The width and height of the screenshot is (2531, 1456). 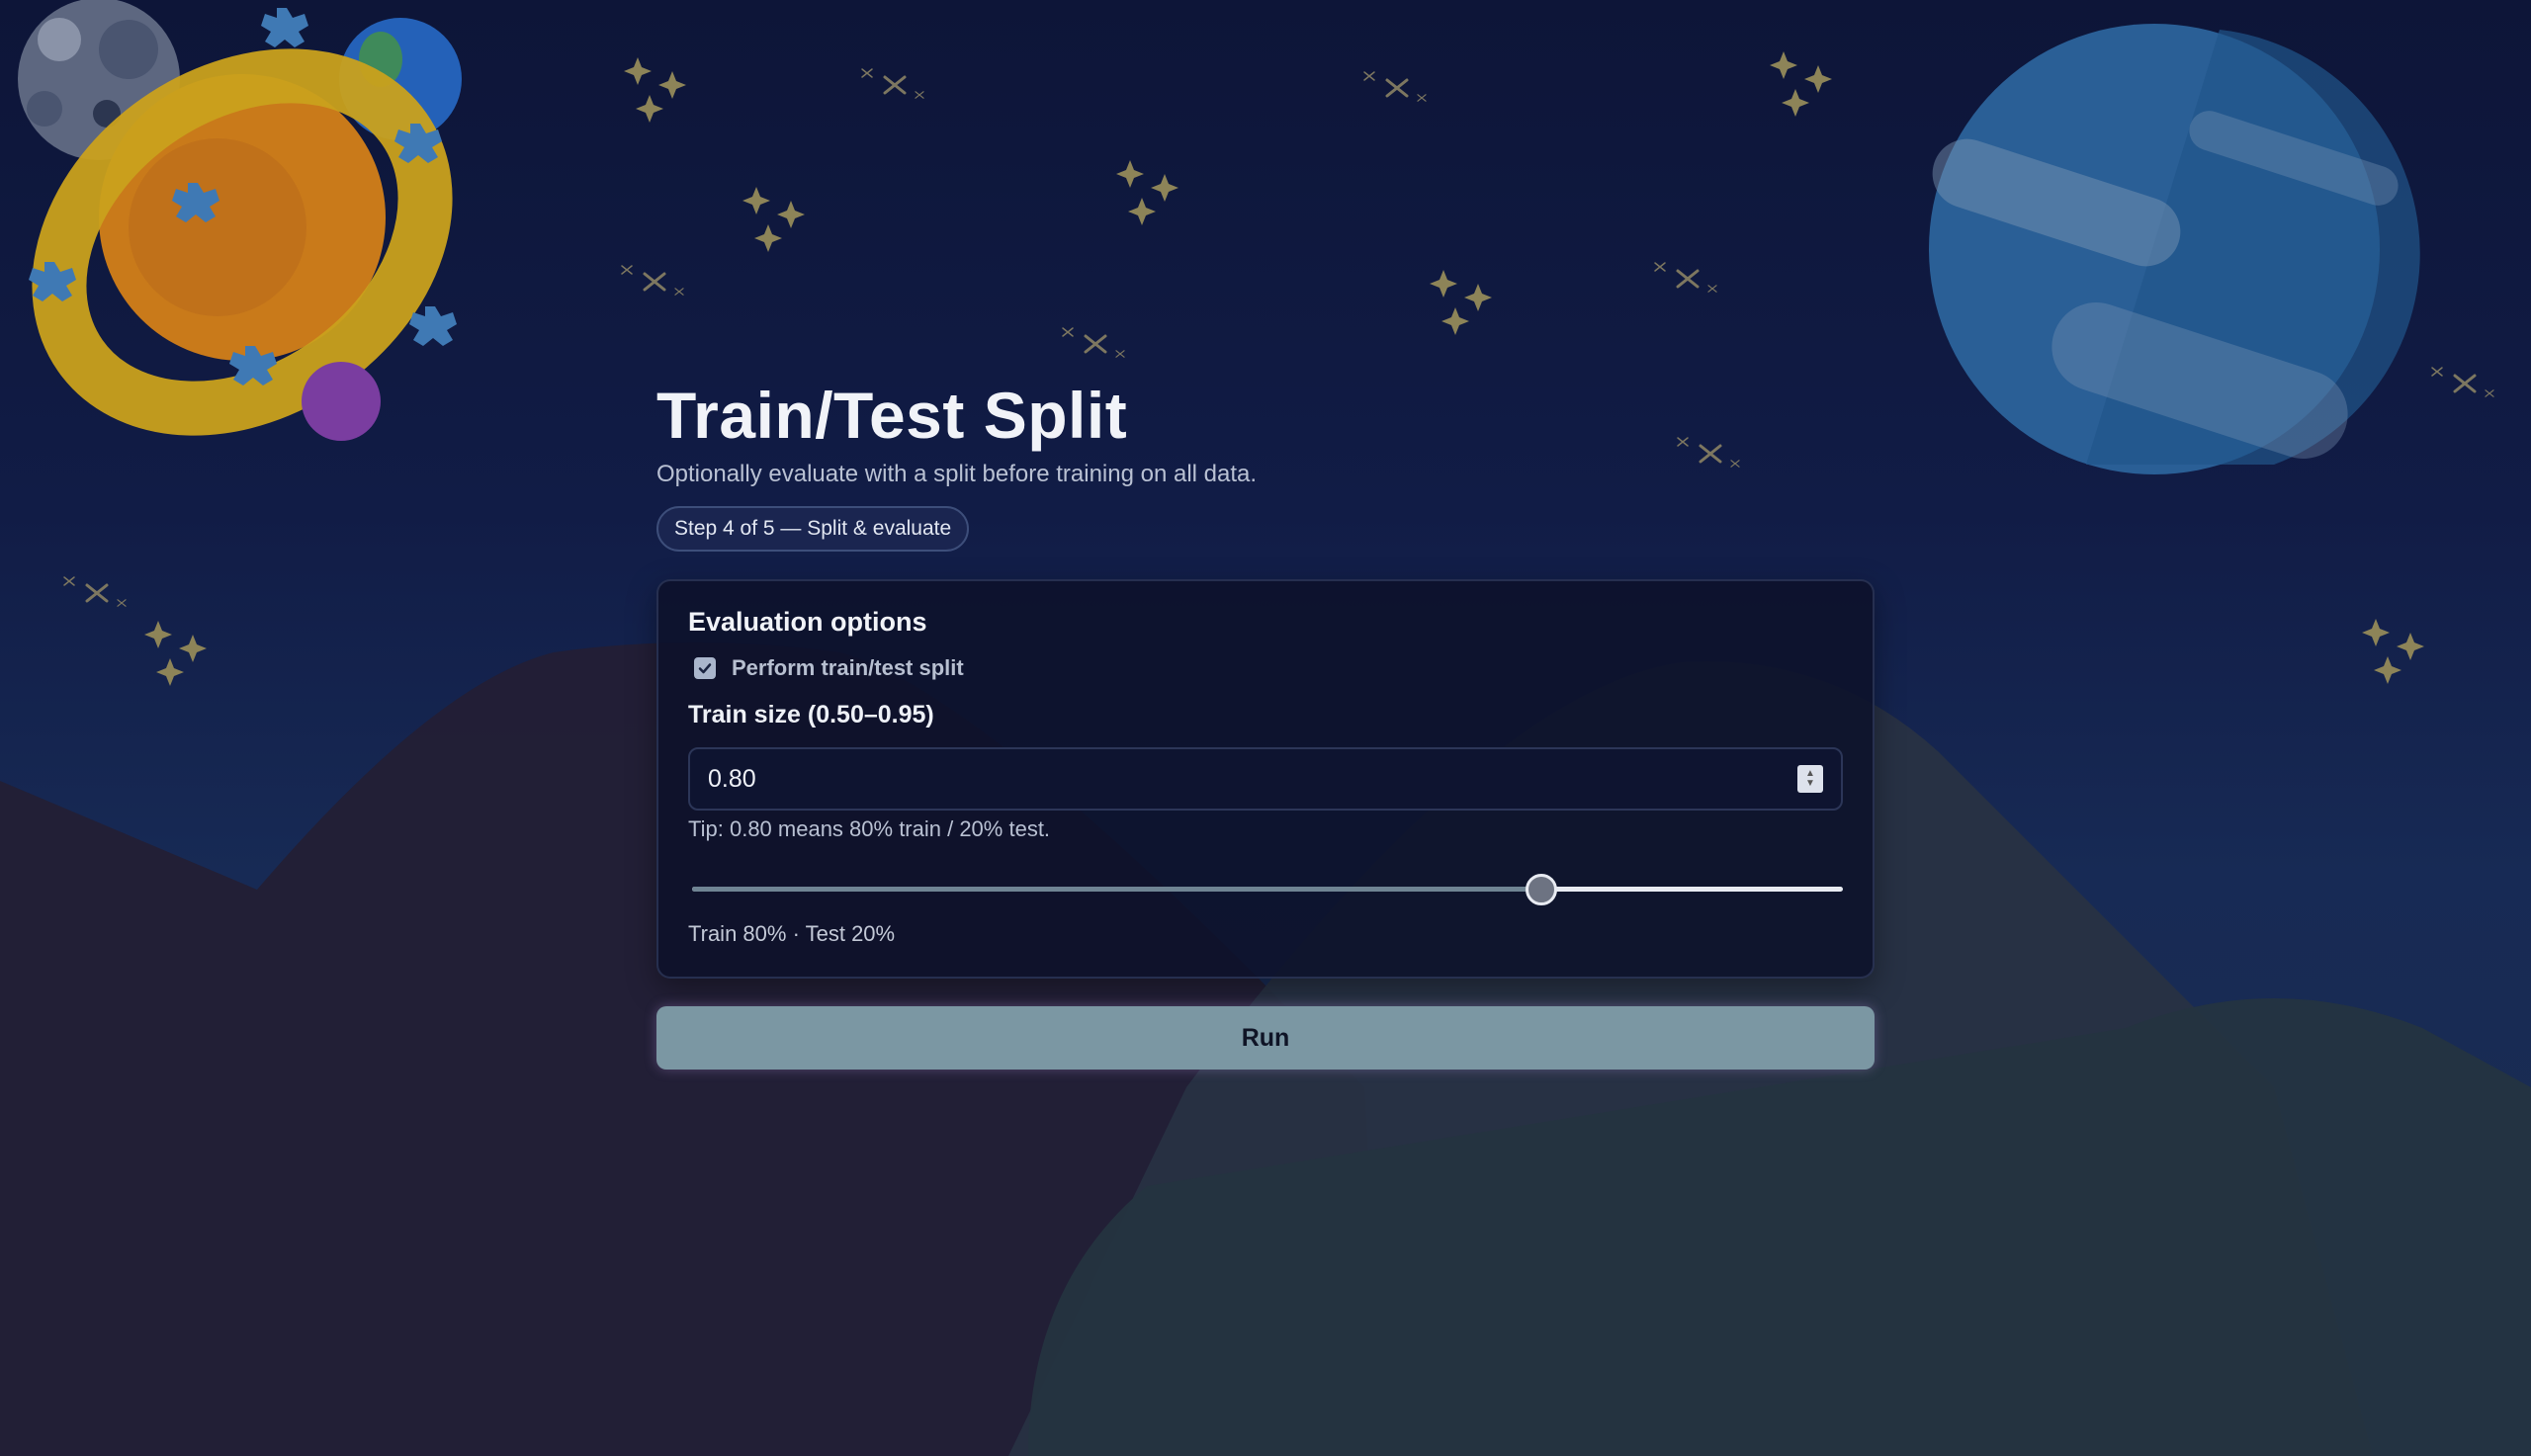 I want to click on split-checkbox-row: Perform train/test split, so click(x=1265, y=668).